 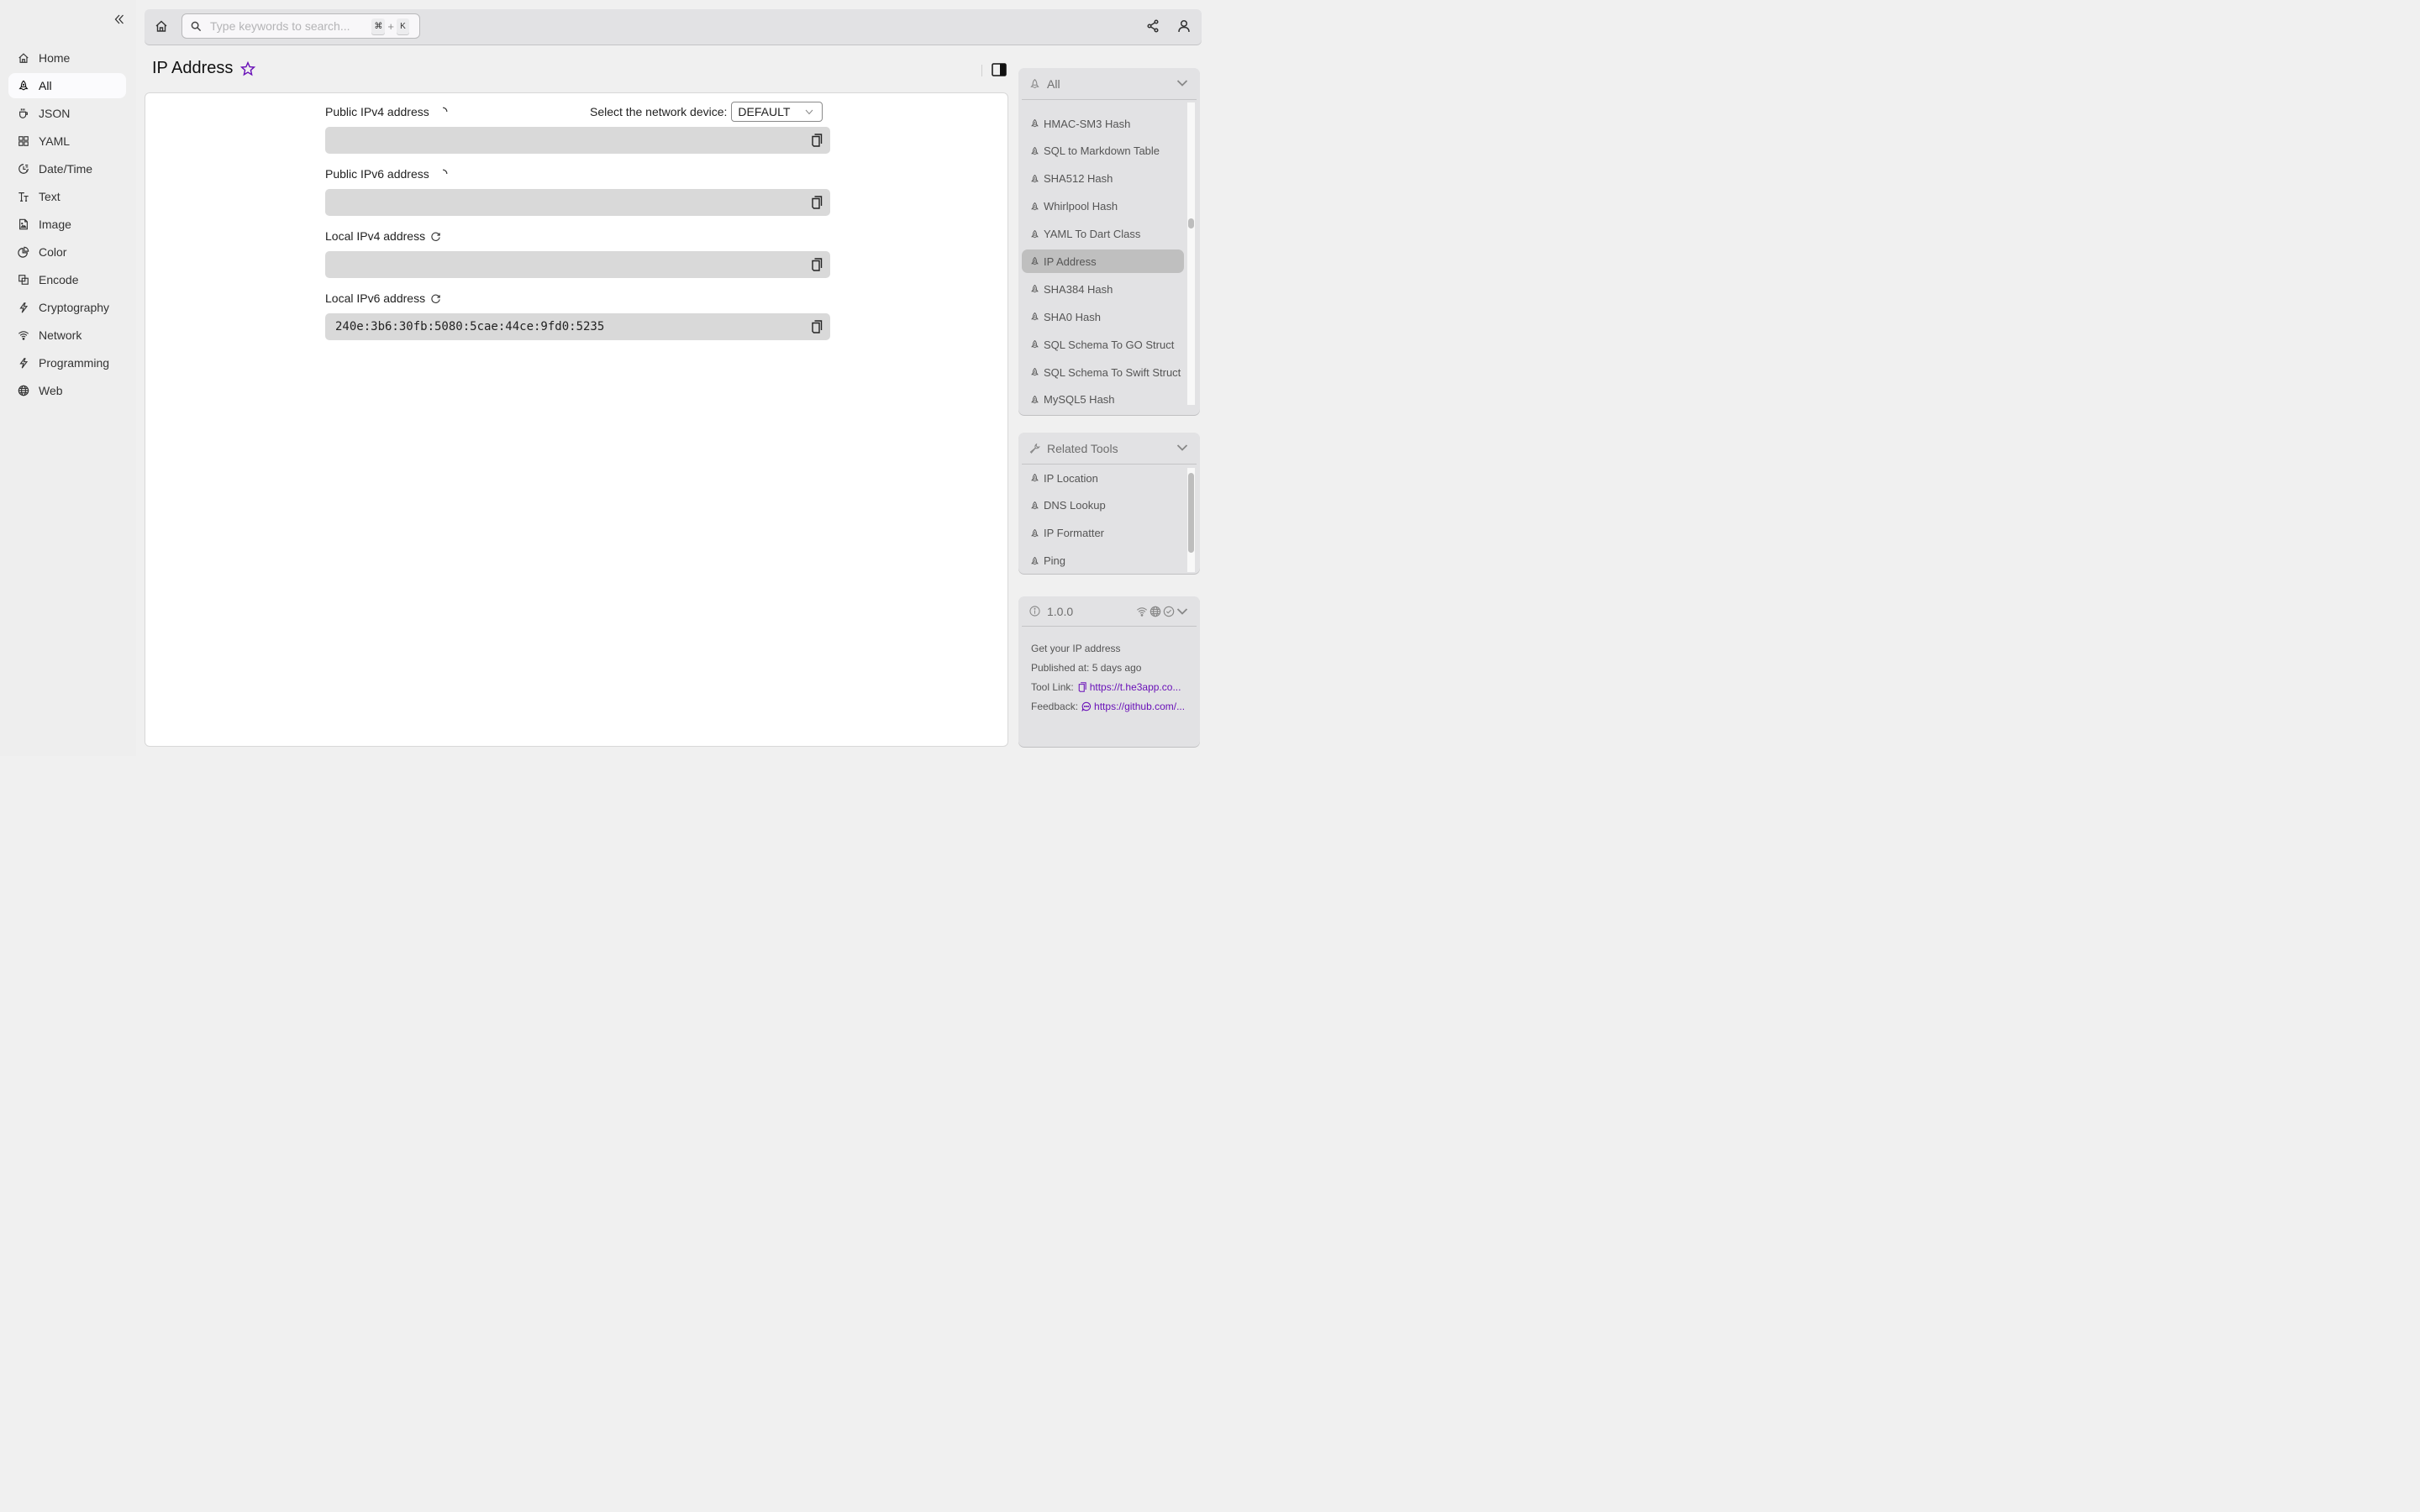 I want to click on home-button, so click(x=162, y=26).